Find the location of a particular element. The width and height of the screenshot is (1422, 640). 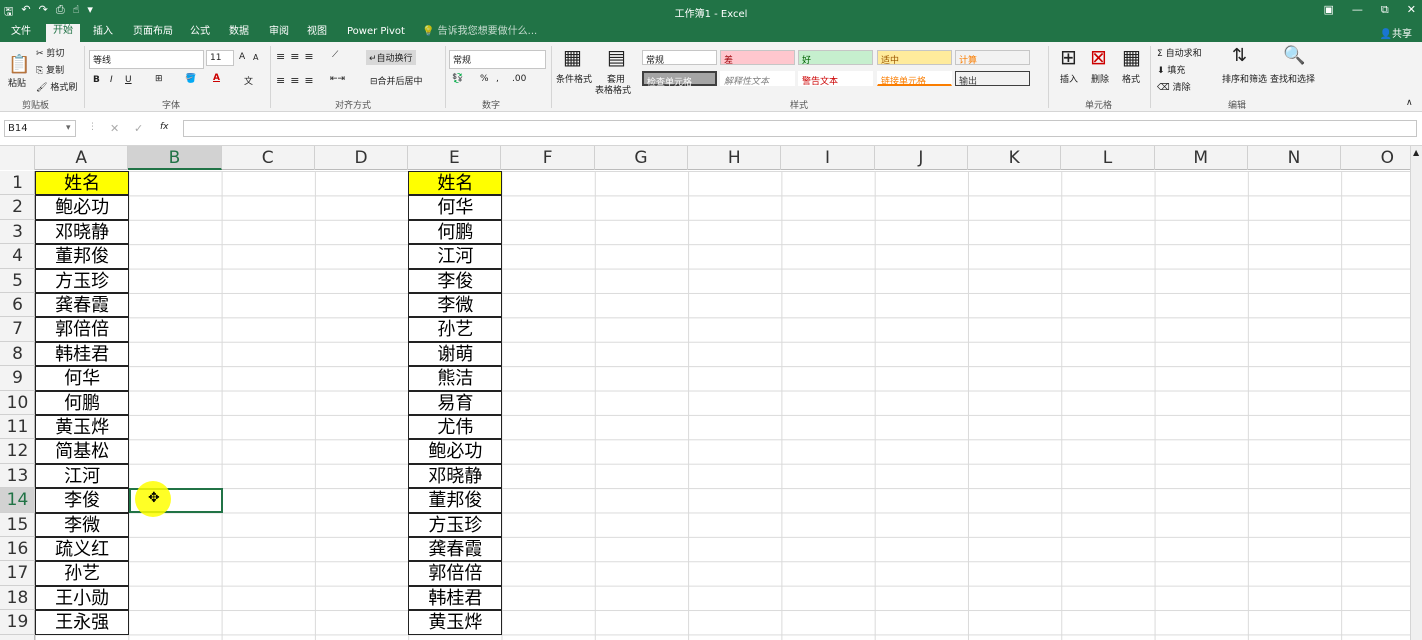

row-header-3: 3 is located at coordinates (17, 232).